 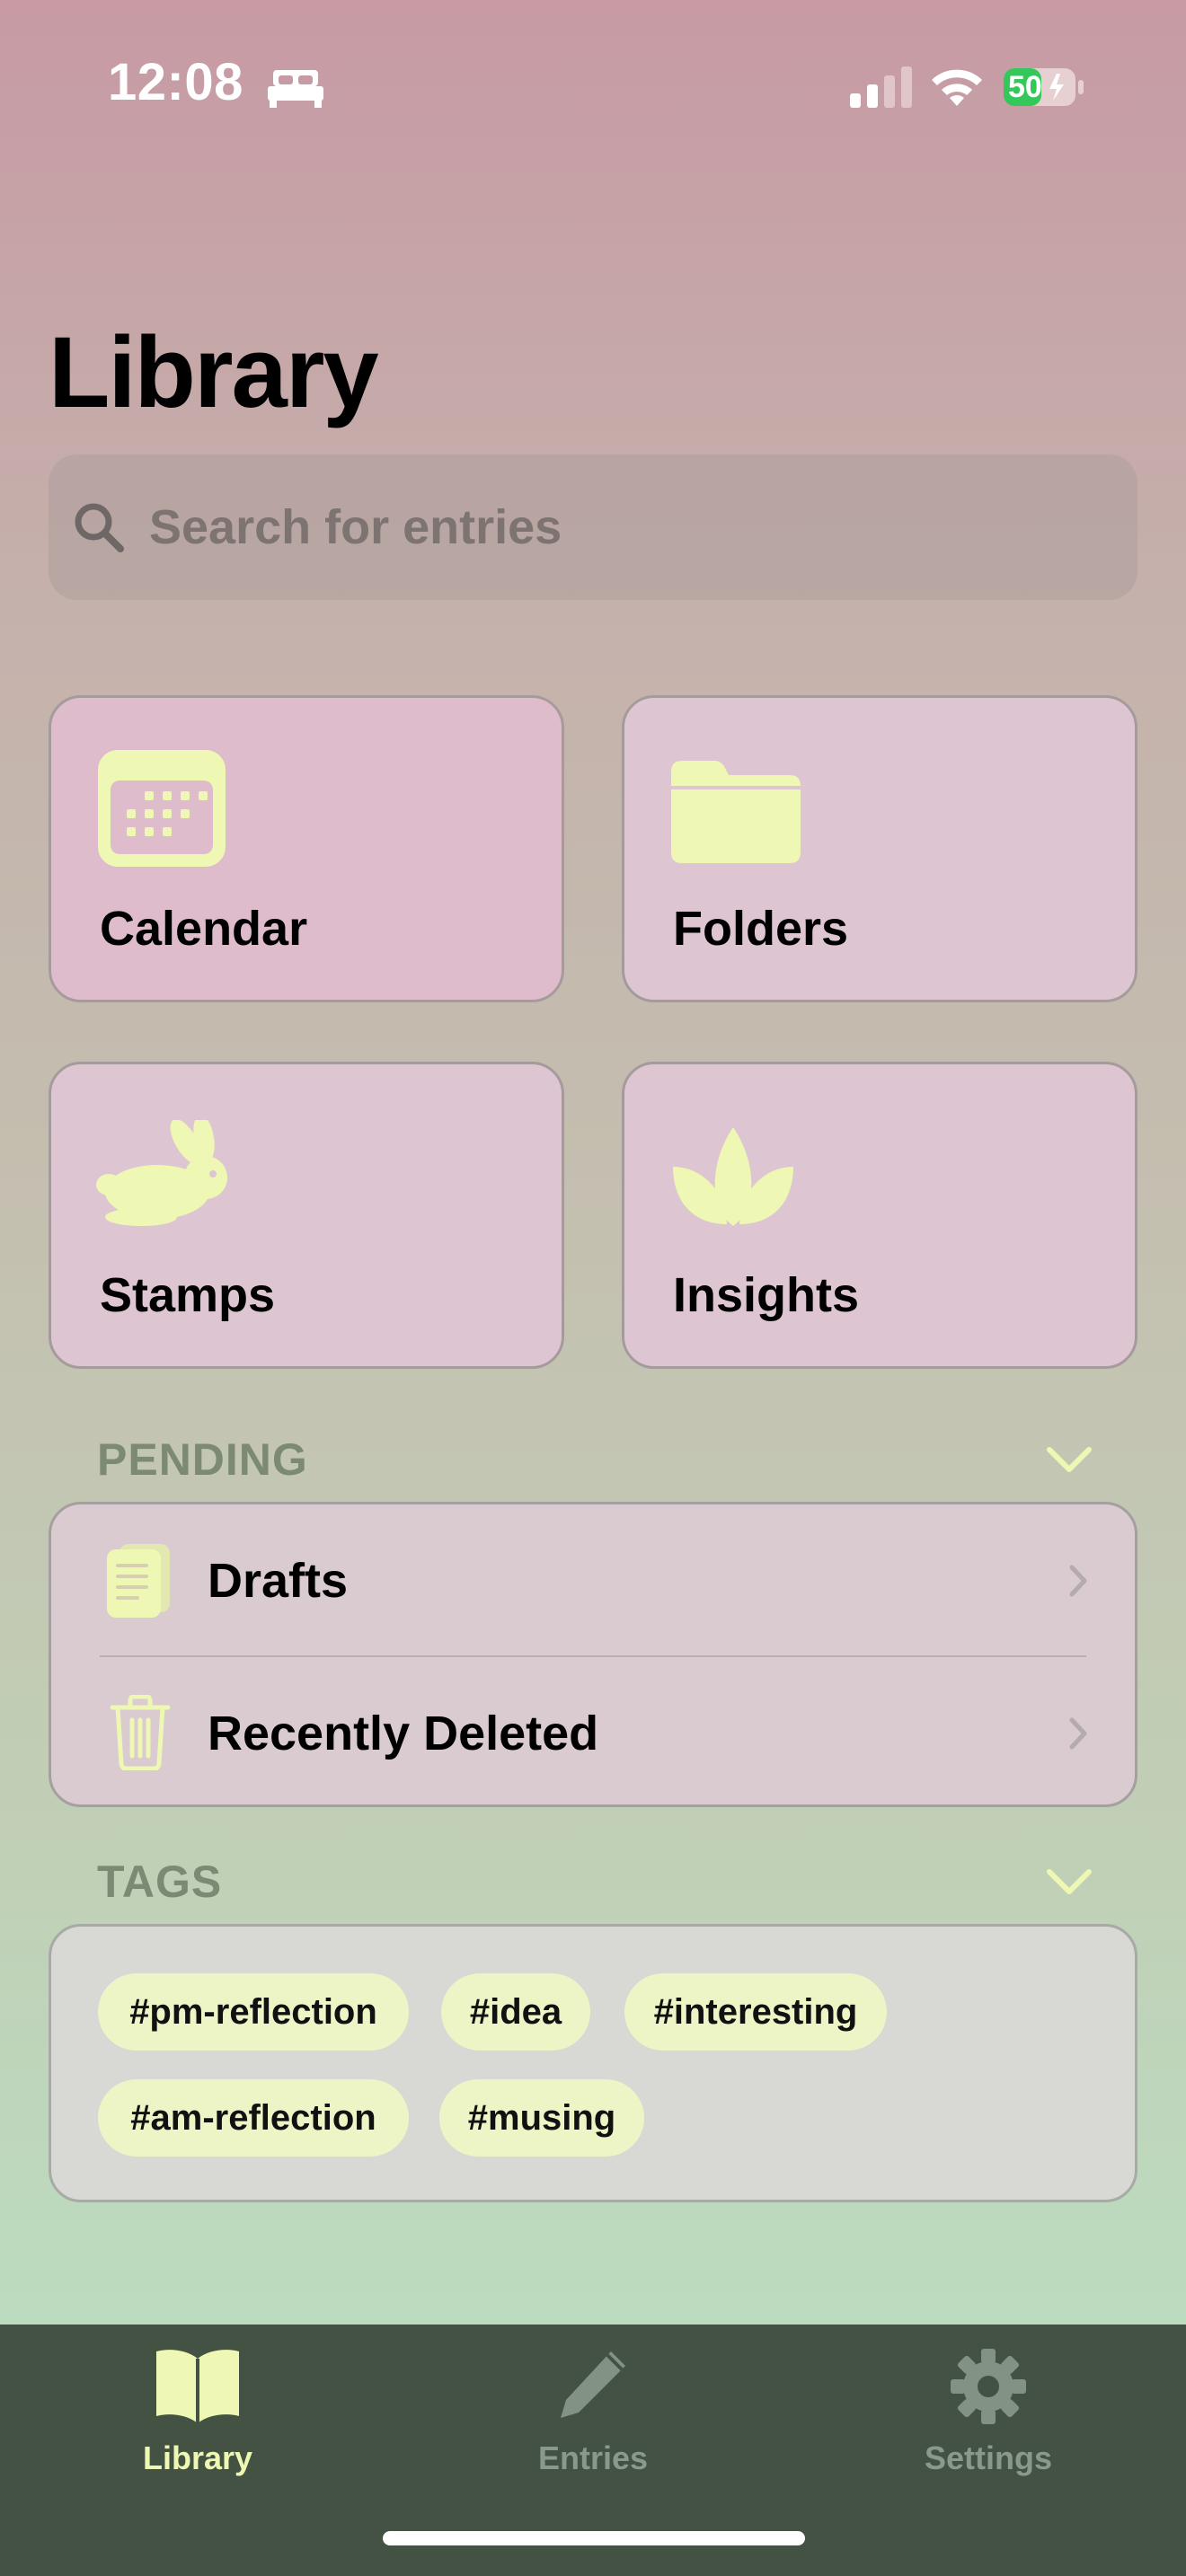 What do you see at coordinates (881, 87) in the screenshot?
I see `cellular-signal-icon` at bounding box center [881, 87].